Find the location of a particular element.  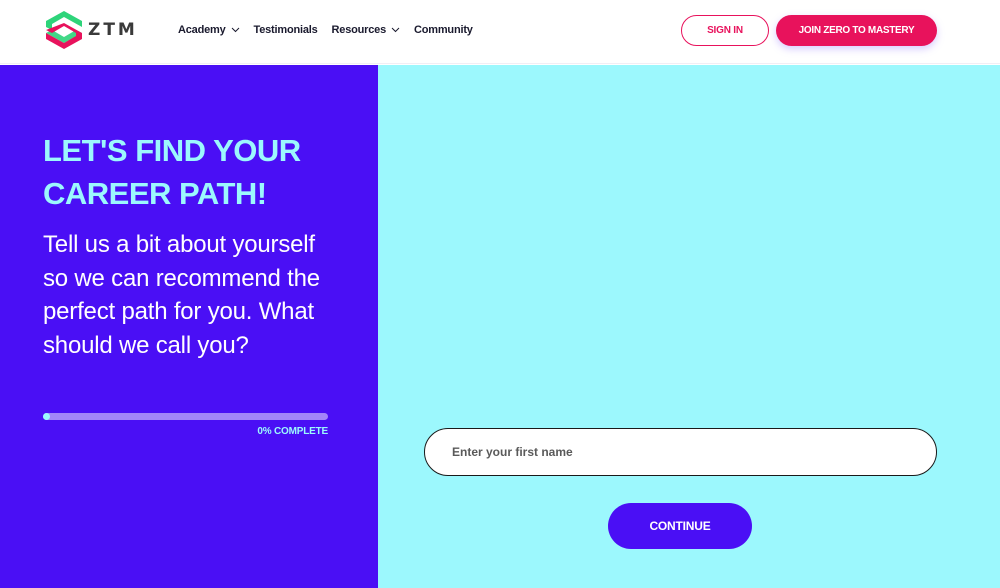

nav-academy: Academy is located at coordinates (209, 30).